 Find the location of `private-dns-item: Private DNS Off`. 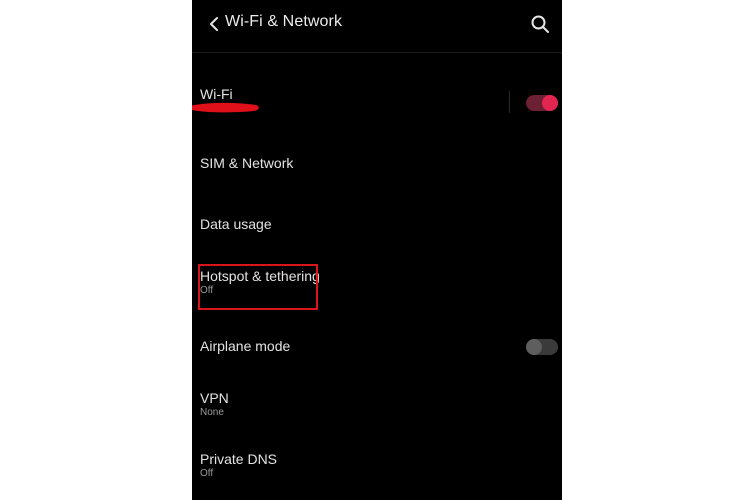

private-dns-item: Private DNS Off is located at coordinates (377, 466).